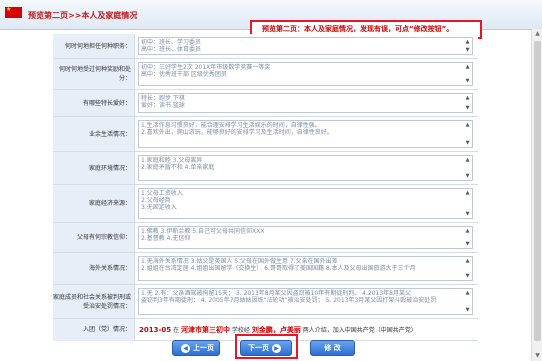 Image resolution: width=542 pixels, height=361 pixels. I want to click on field-label: 有哪些特长爱好：, so click(94, 103).